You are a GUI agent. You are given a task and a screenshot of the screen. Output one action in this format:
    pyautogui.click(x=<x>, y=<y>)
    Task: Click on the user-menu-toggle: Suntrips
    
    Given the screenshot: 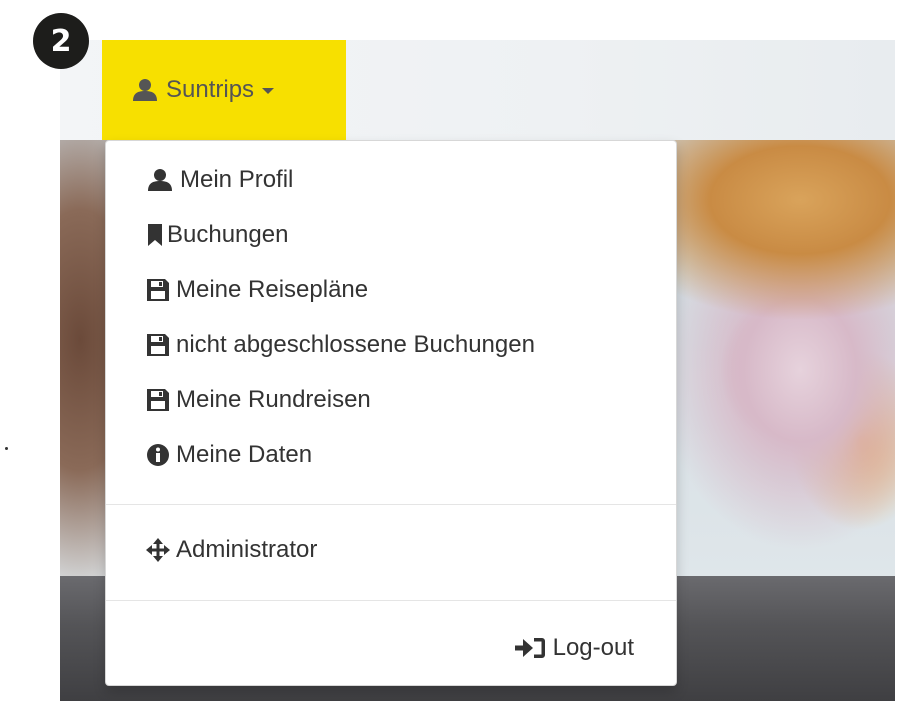 What is the action you would take?
    pyautogui.click(x=224, y=90)
    